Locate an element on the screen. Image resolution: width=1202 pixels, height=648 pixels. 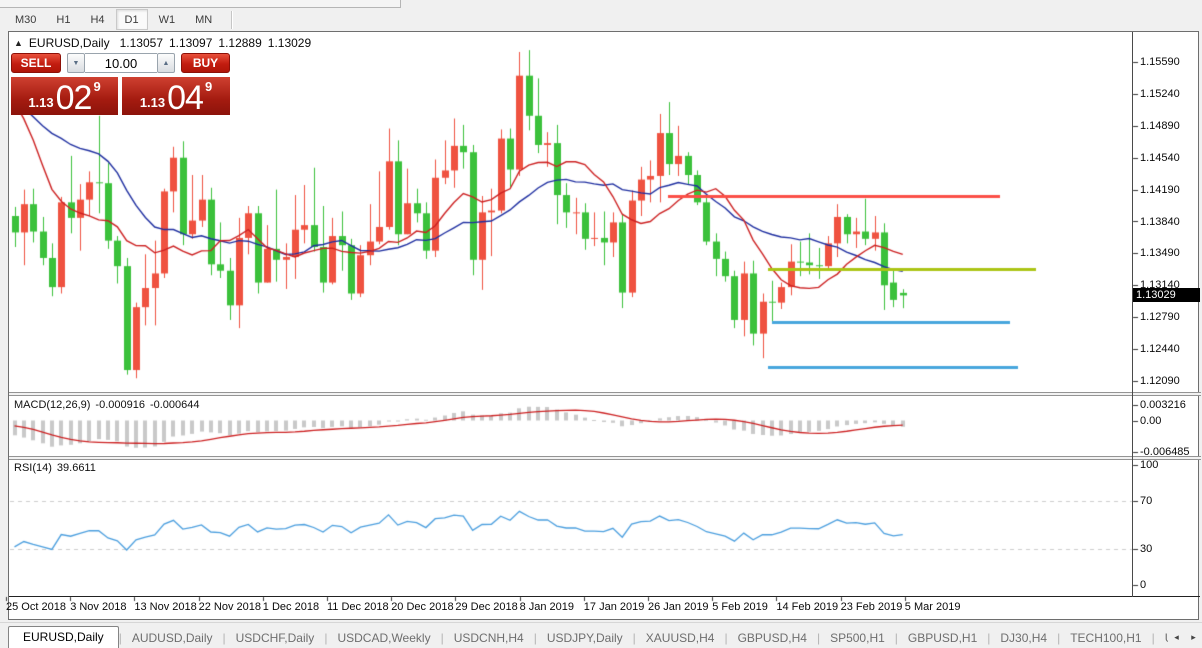
rsi-axis-tick: 100 is located at coordinates (1149, 465).